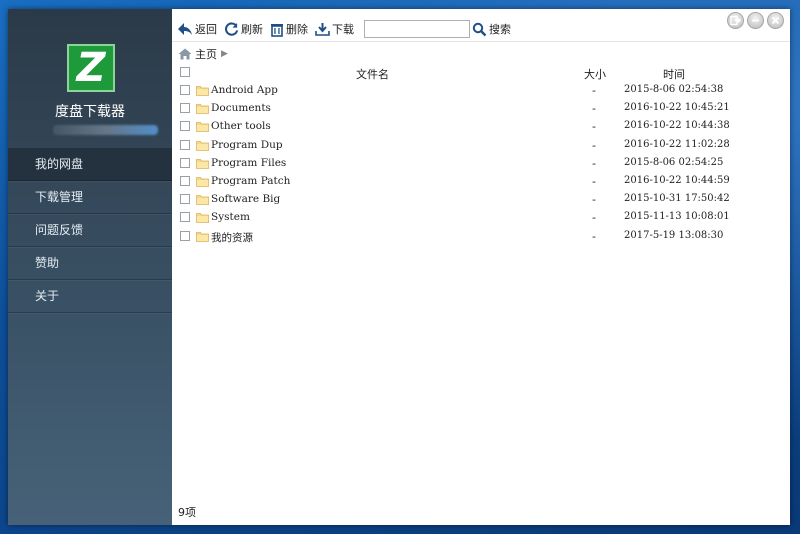  I want to click on file-name: System, so click(230, 217).